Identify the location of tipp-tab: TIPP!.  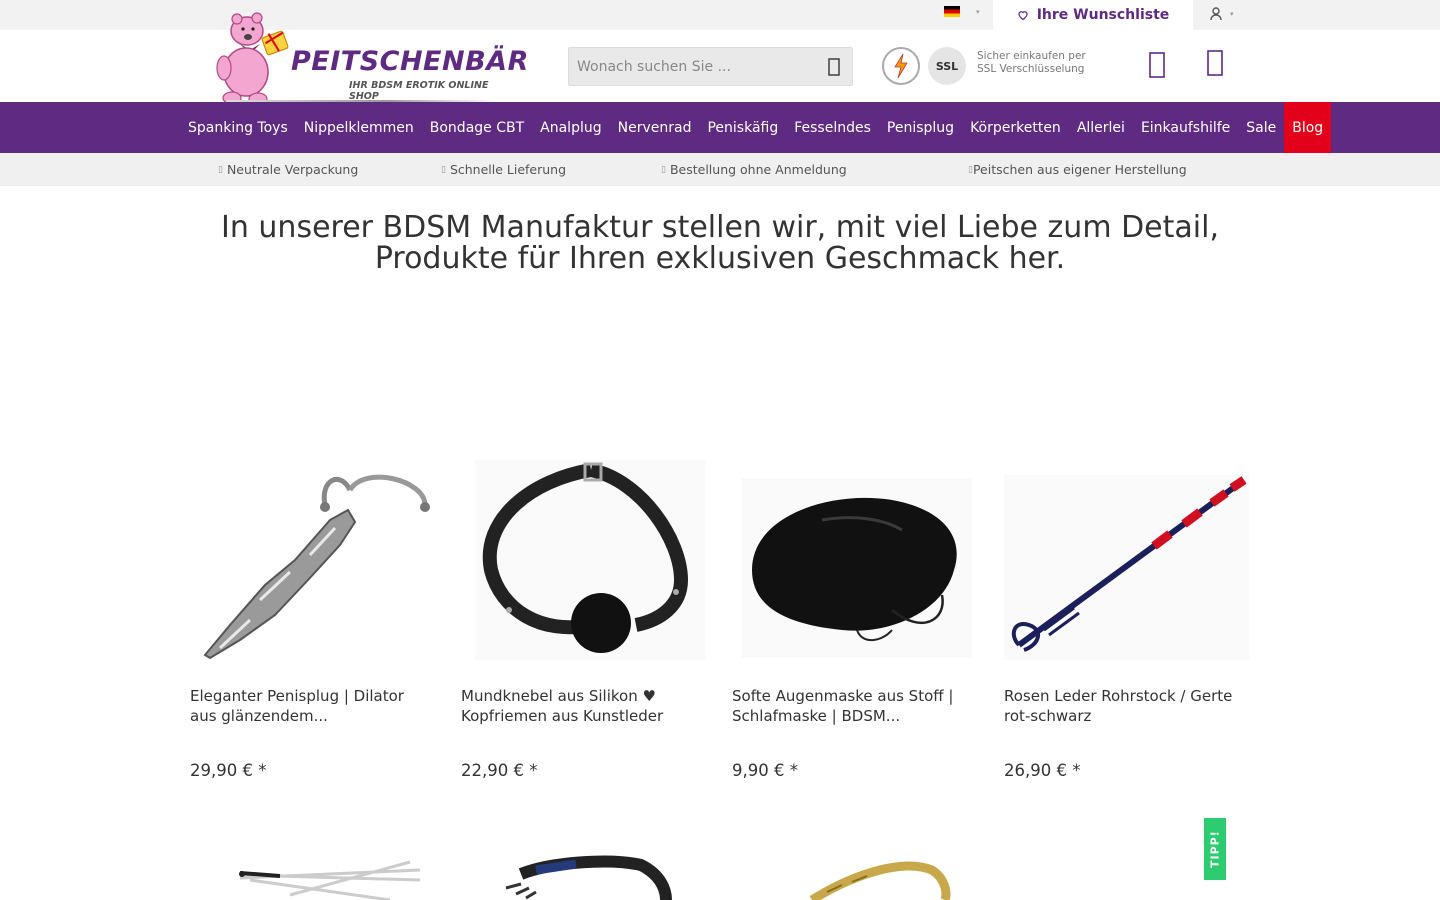
(1215, 849).